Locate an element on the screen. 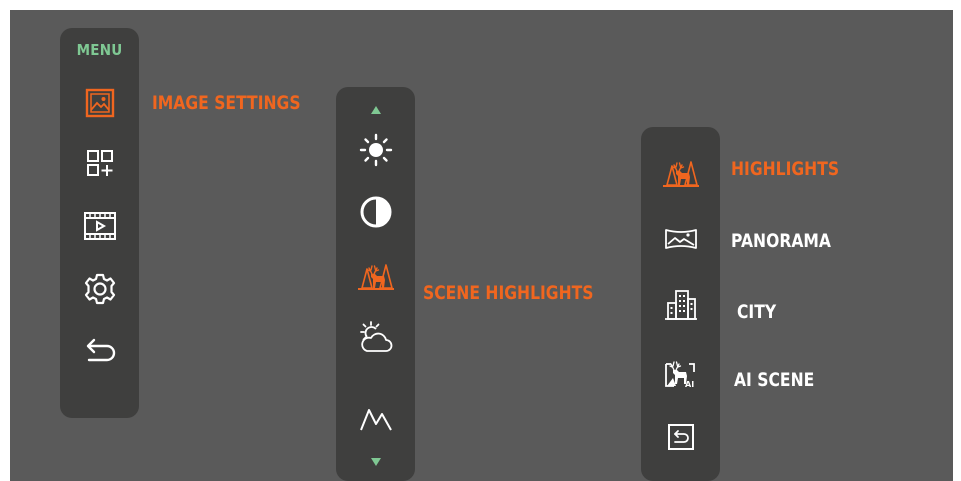  scroll-up-button is located at coordinates (375, 110).